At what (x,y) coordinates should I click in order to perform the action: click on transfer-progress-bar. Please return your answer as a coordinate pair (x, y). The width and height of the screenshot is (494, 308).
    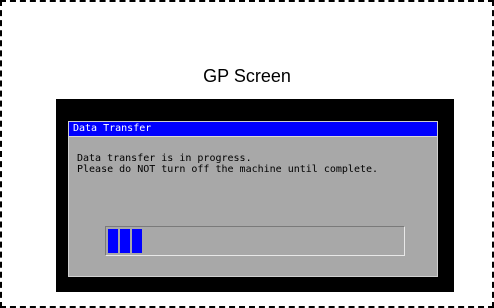
    Looking at the image, I should click on (255, 241).